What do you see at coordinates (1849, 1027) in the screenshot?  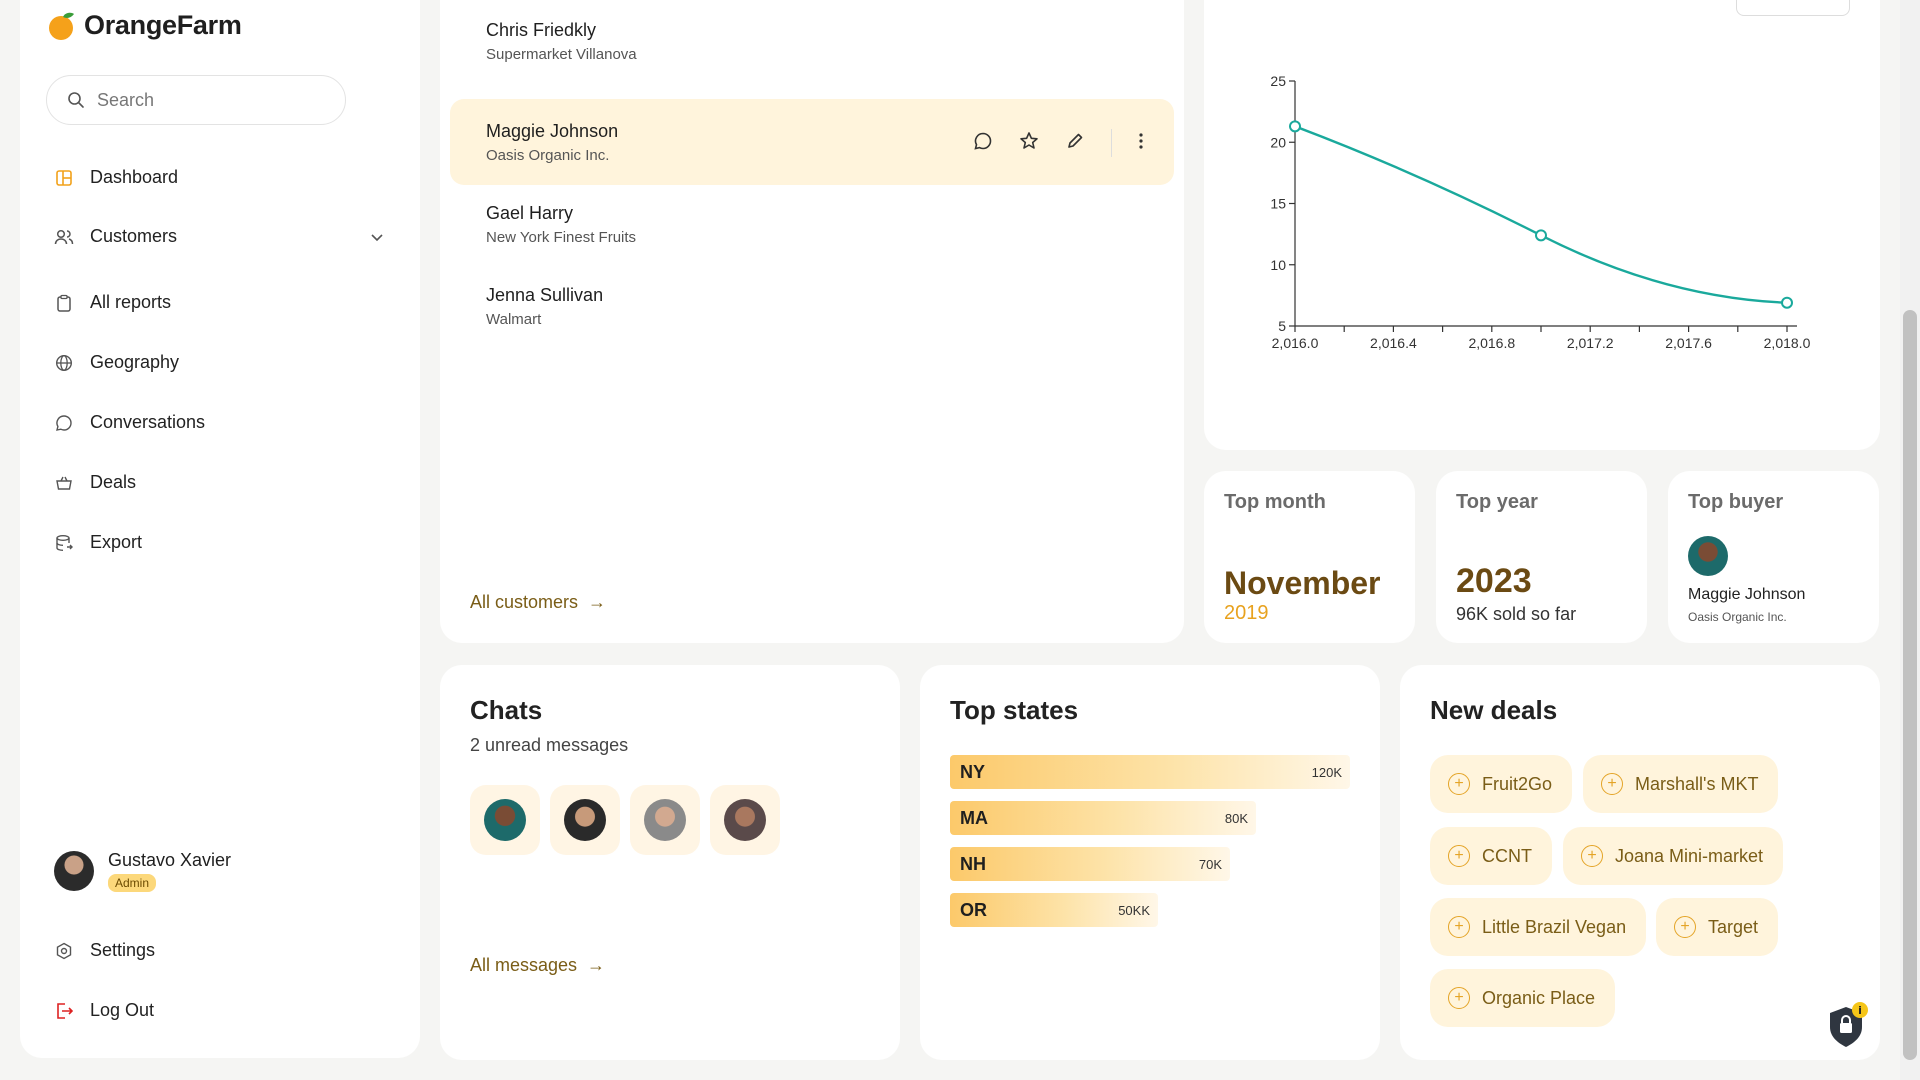 I see `security-shield-icon: i` at bounding box center [1849, 1027].